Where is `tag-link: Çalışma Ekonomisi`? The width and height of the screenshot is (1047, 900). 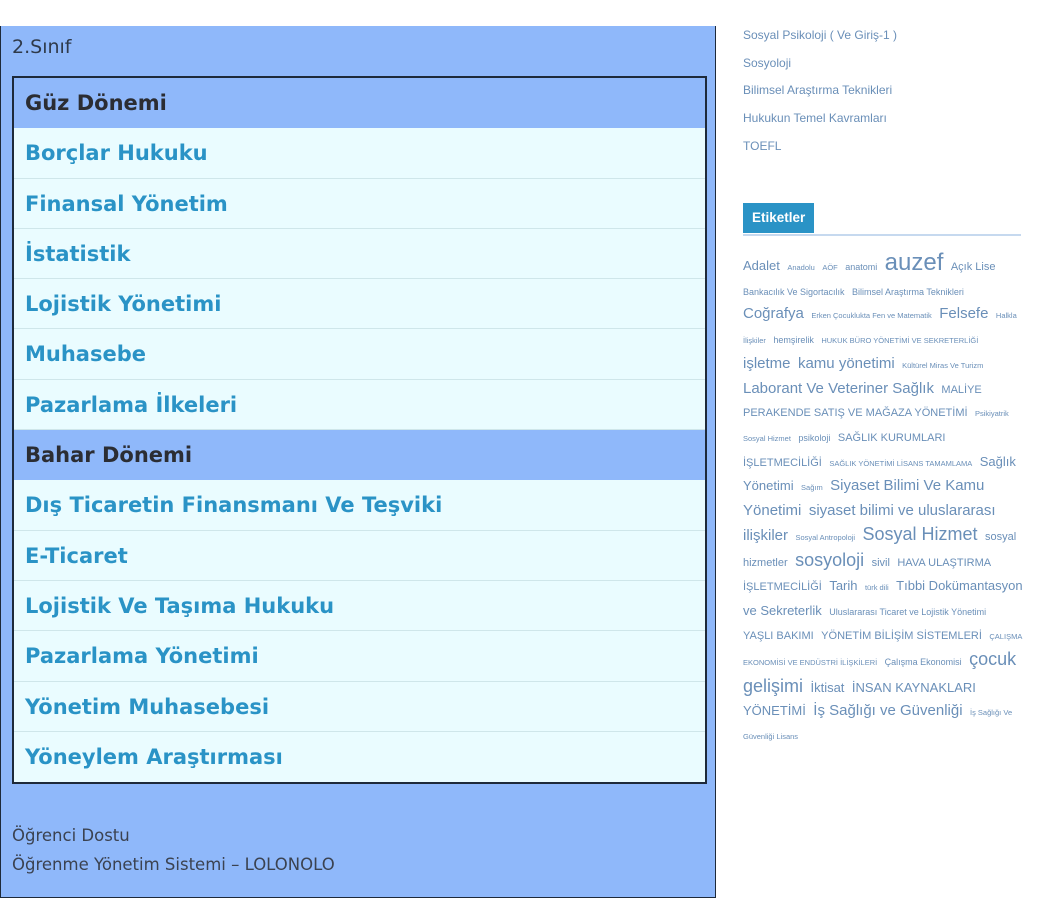 tag-link: Çalışma Ekonomisi is located at coordinates (923, 662).